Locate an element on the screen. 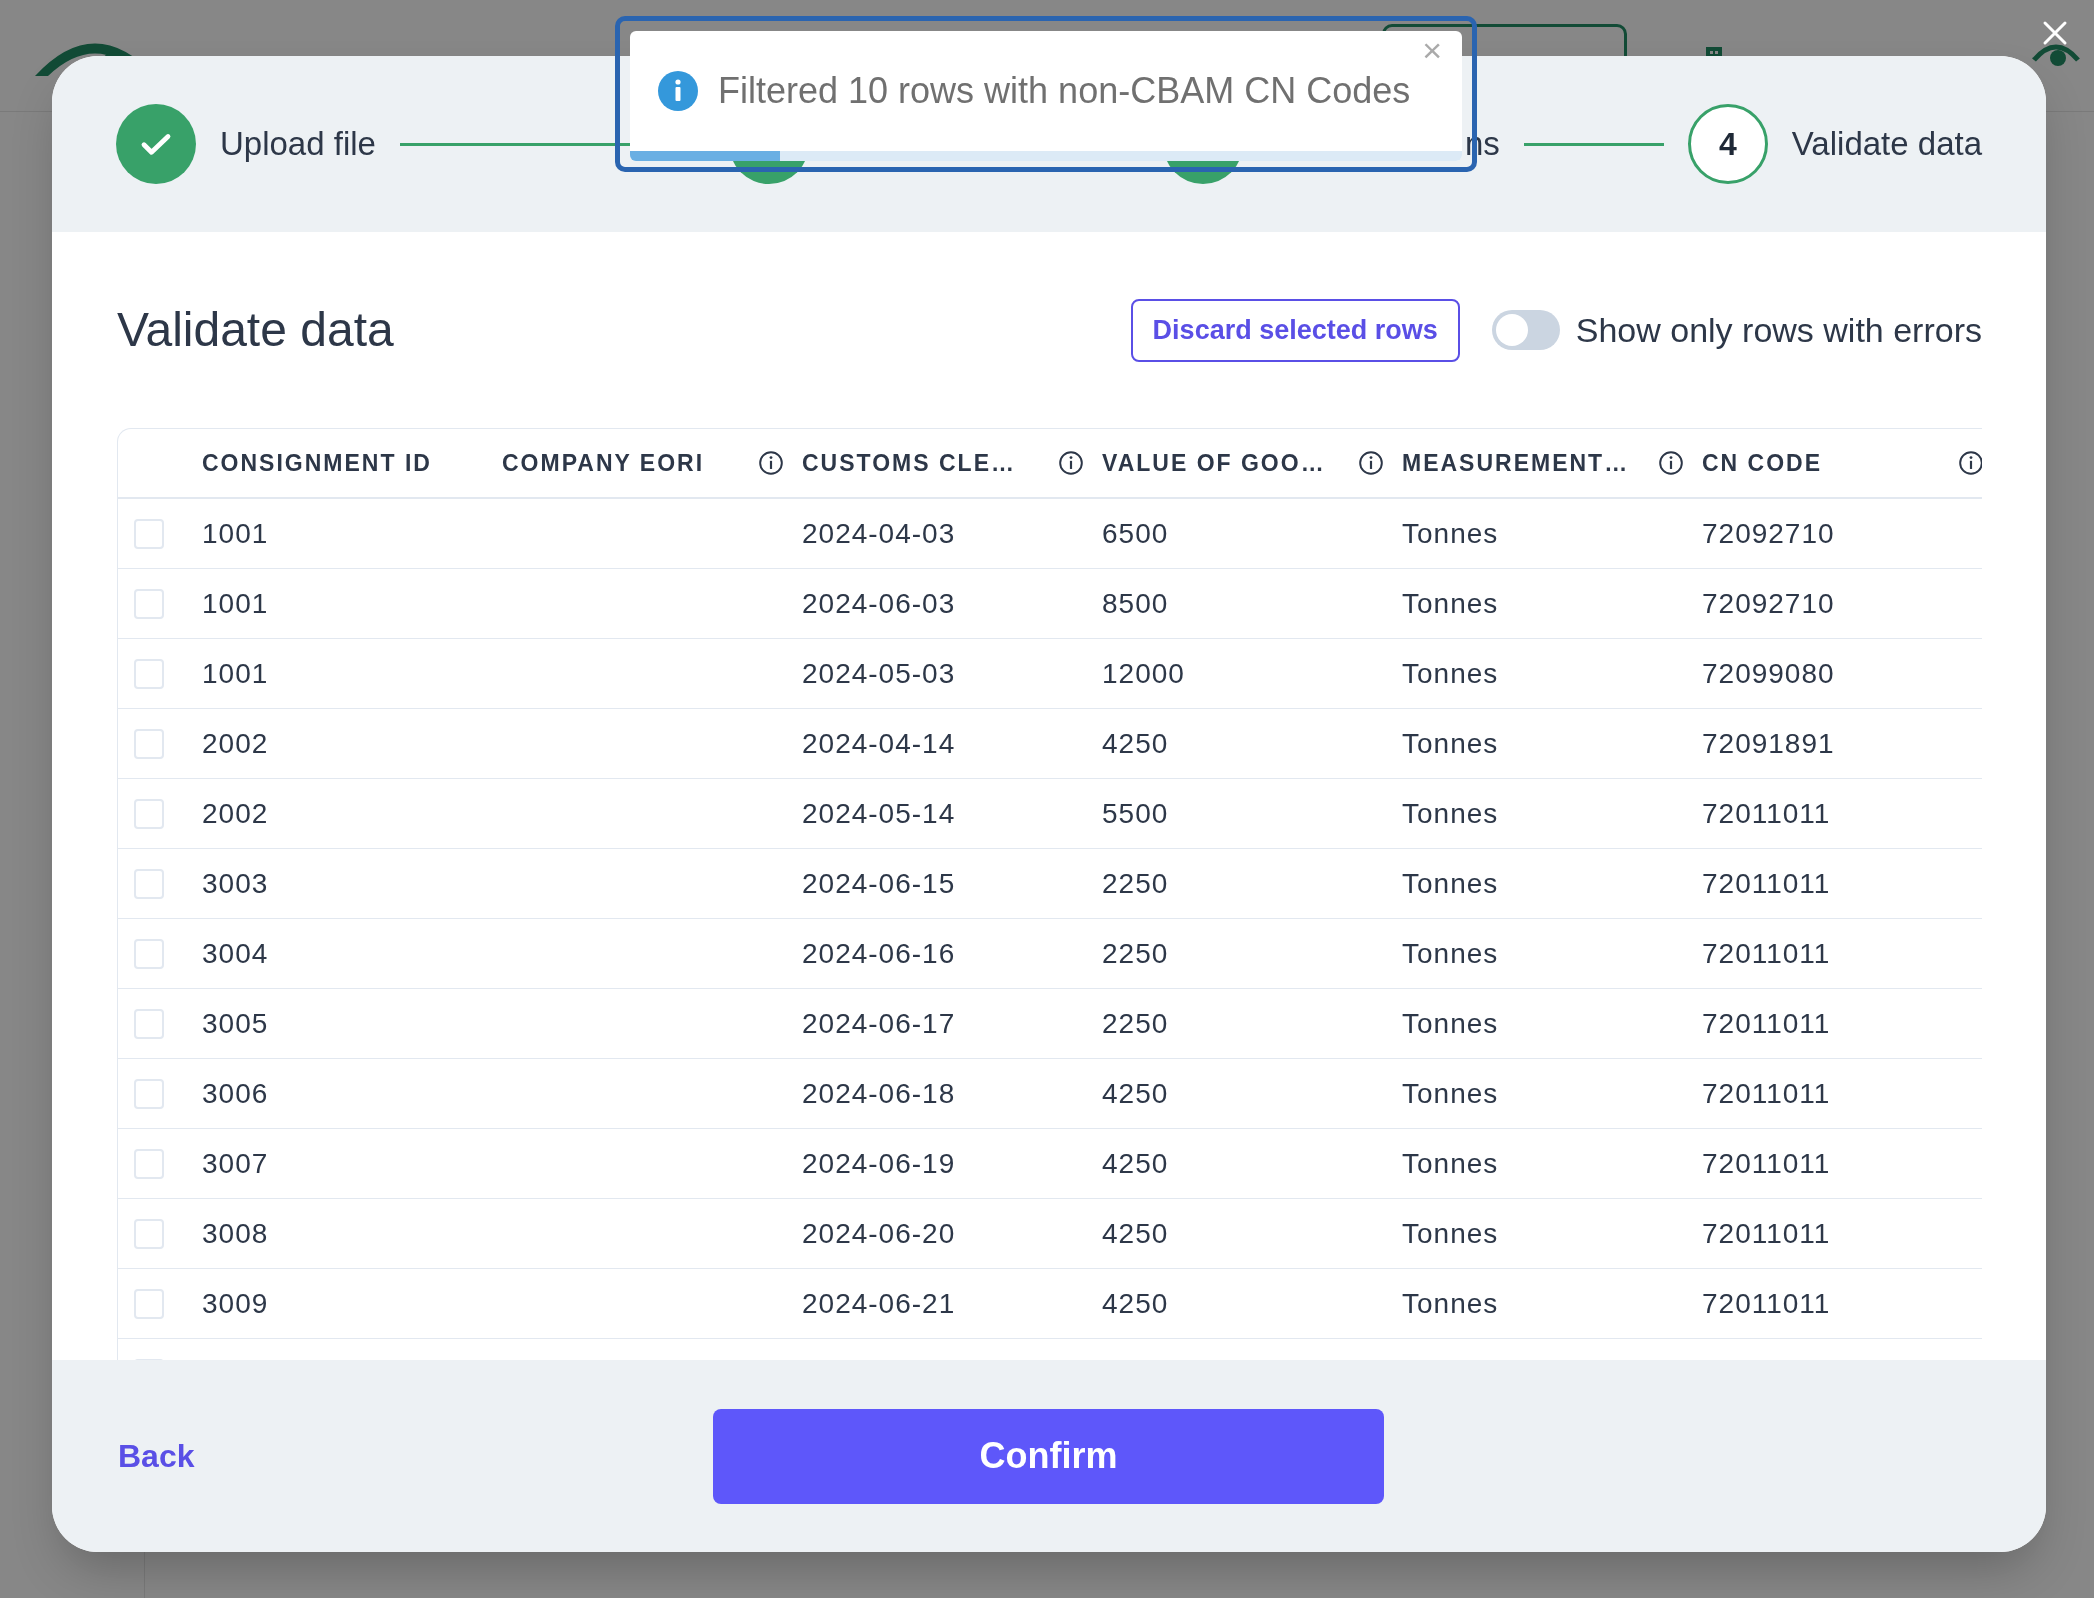 This screenshot has height=1598, width=2094. table-cell: 12000 is located at coordinates (1143, 673).